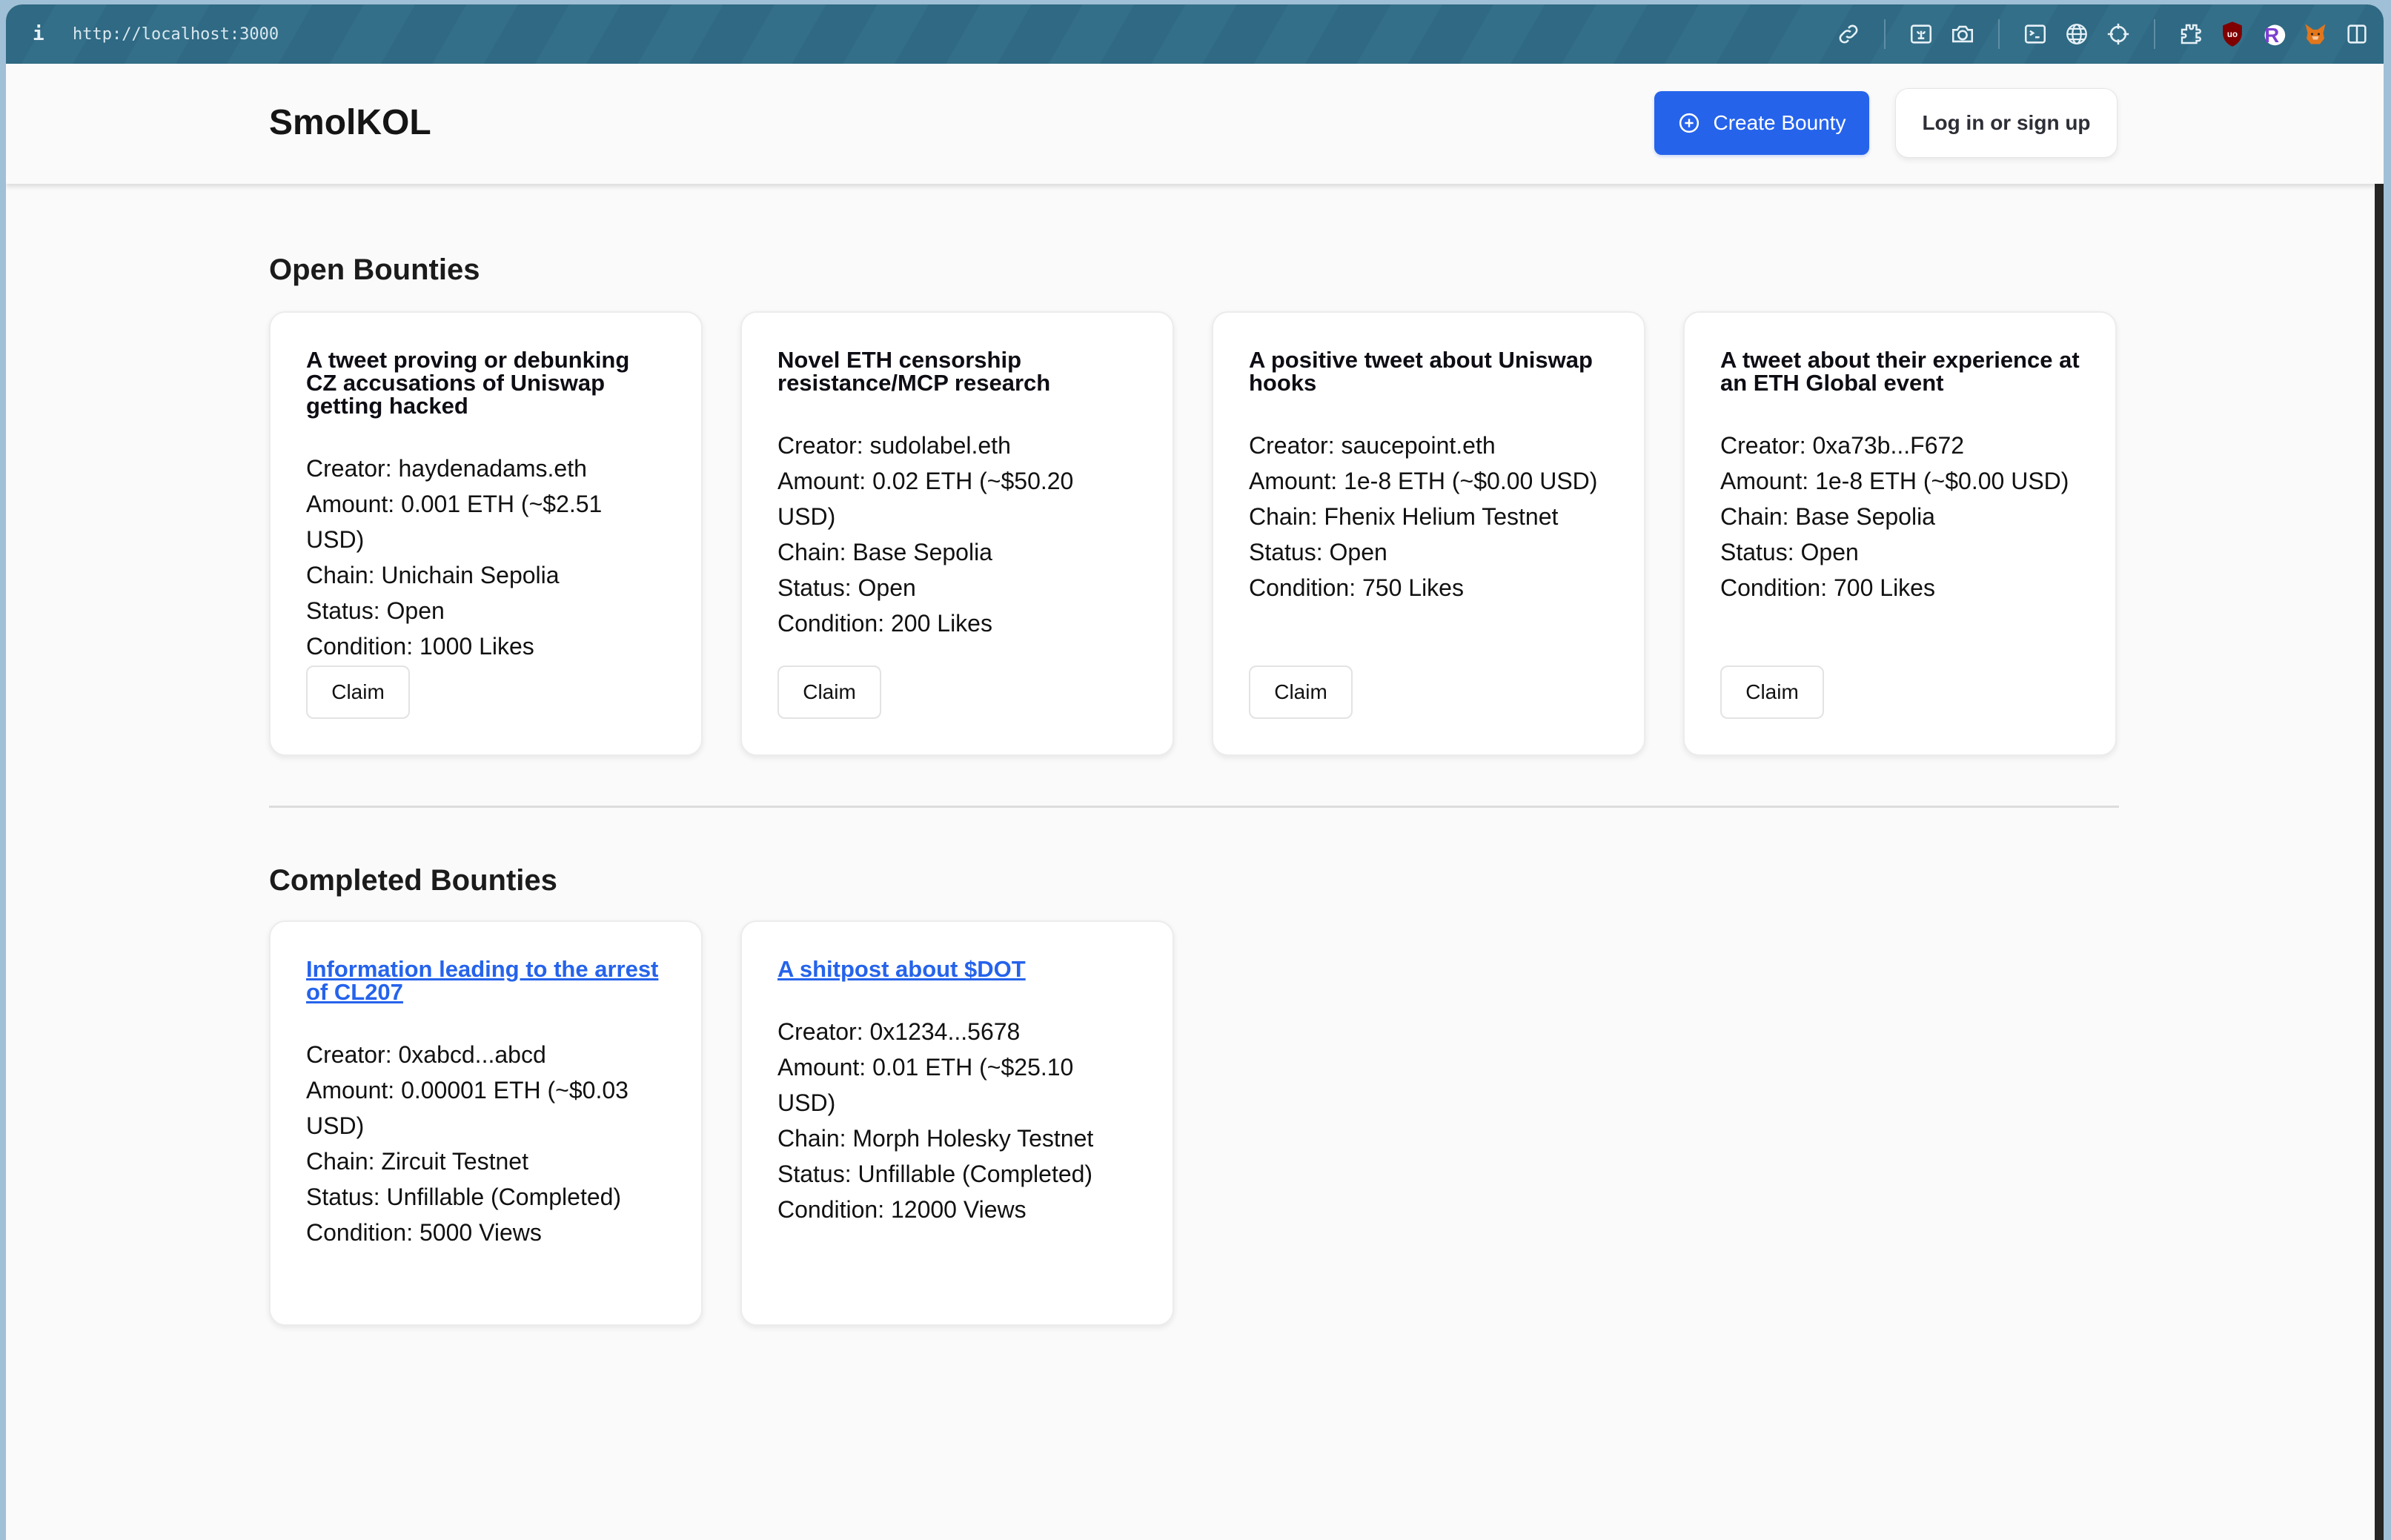 This screenshot has width=2391, height=1540. I want to click on app-header: SmolKOL Create Bounty Log in or sign up, so click(1195, 124).